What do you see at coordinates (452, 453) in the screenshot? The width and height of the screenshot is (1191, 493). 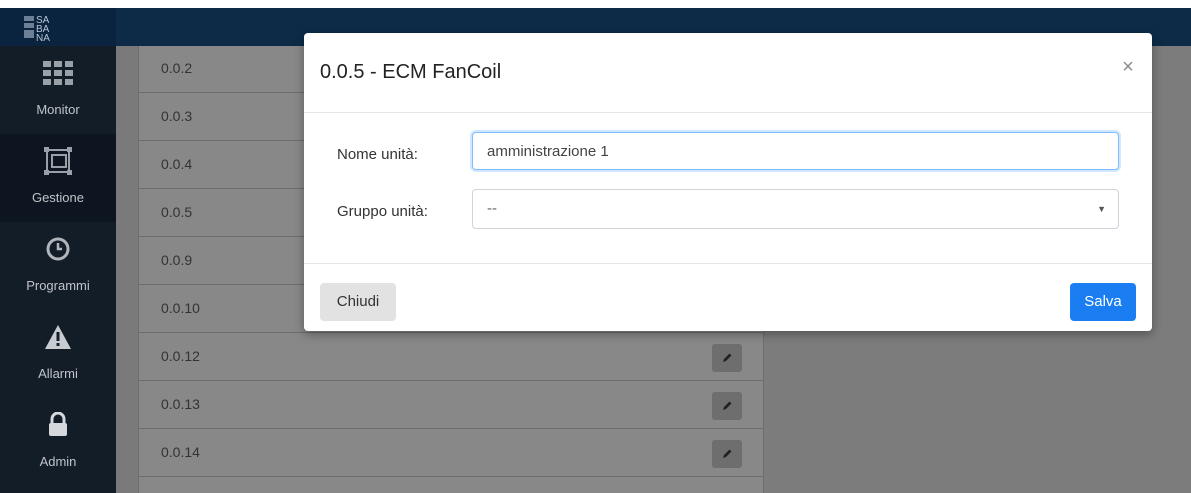 I see `list-item: 0.0.14` at bounding box center [452, 453].